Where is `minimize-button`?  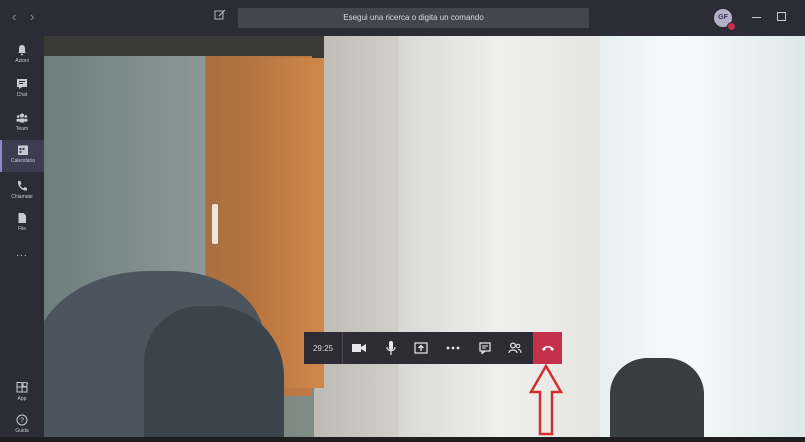
minimize-button is located at coordinates (756, 17).